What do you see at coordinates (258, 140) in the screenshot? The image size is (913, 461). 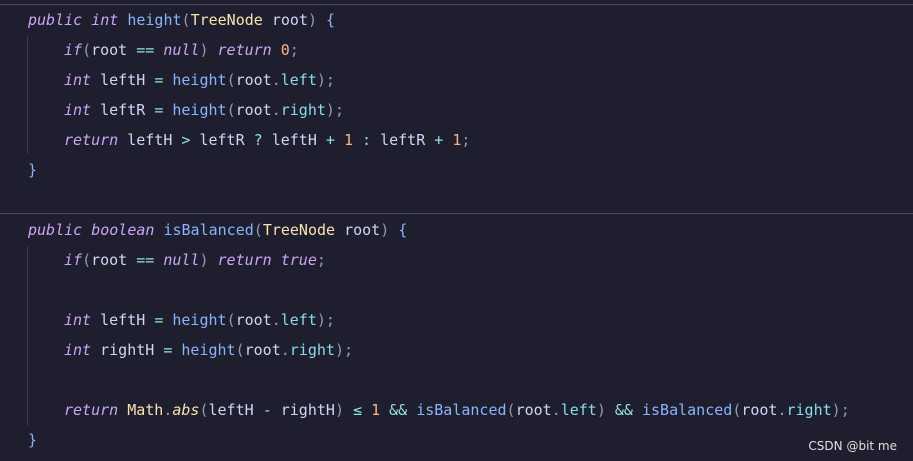 I see `operator: ?` at bounding box center [258, 140].